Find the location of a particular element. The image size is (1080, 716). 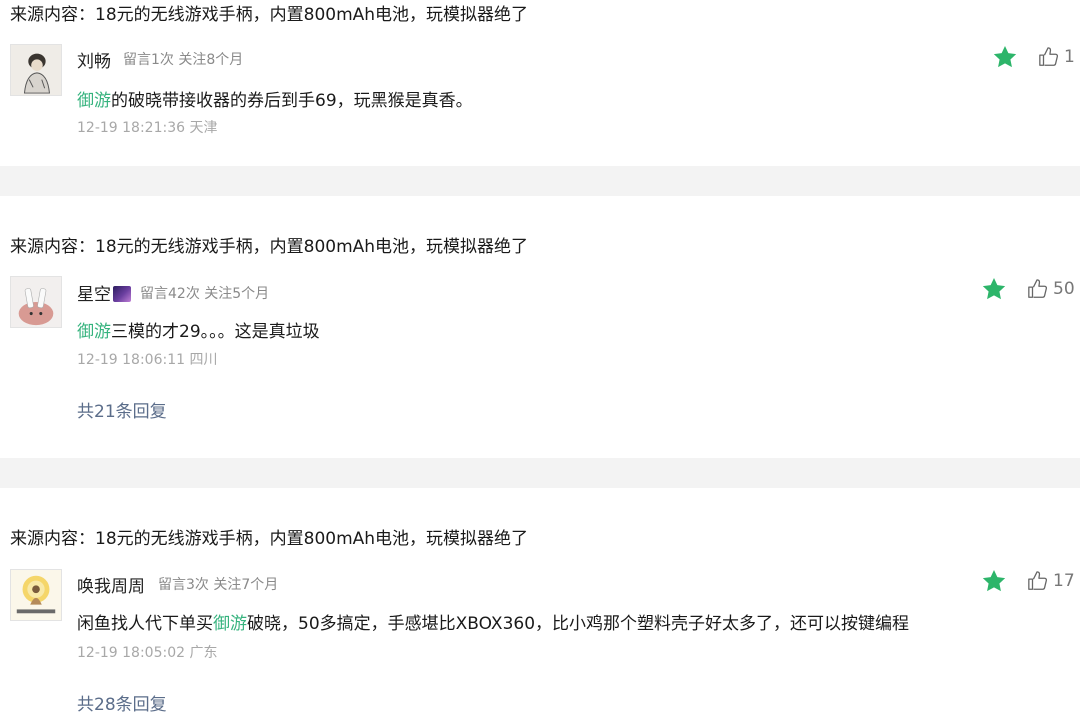

like-count: 1 is located at coordinates (1069, 57).